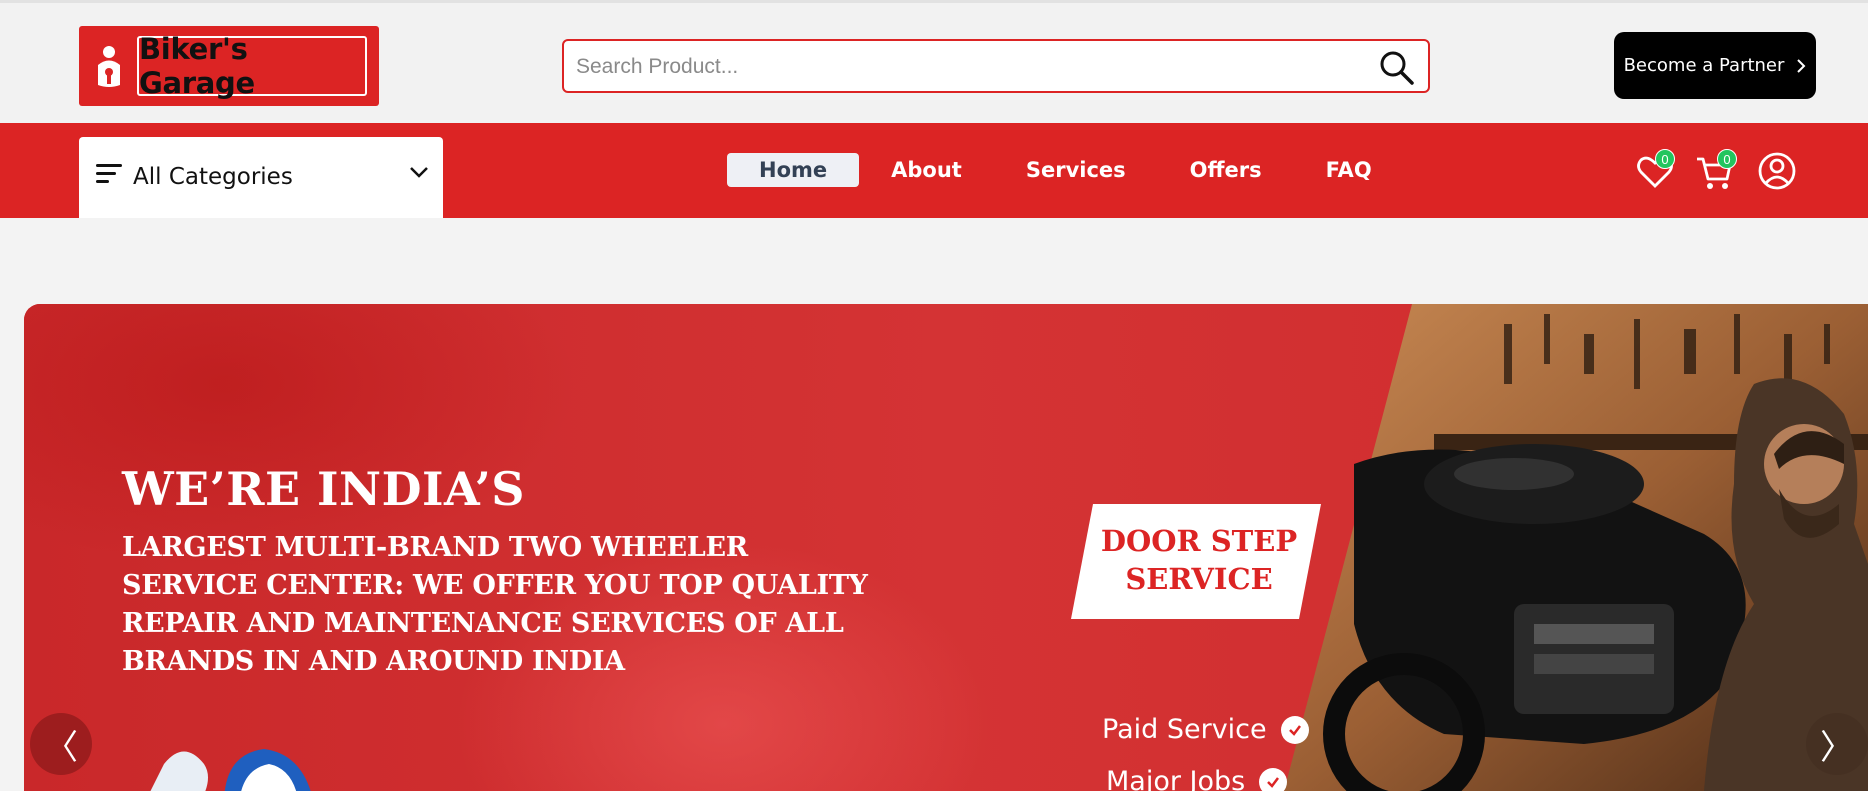 The width and height of the screenshot is (1868, 791). Describe the element at coordinates (966, 67) in the screenshot. I see `search-input` at that location.